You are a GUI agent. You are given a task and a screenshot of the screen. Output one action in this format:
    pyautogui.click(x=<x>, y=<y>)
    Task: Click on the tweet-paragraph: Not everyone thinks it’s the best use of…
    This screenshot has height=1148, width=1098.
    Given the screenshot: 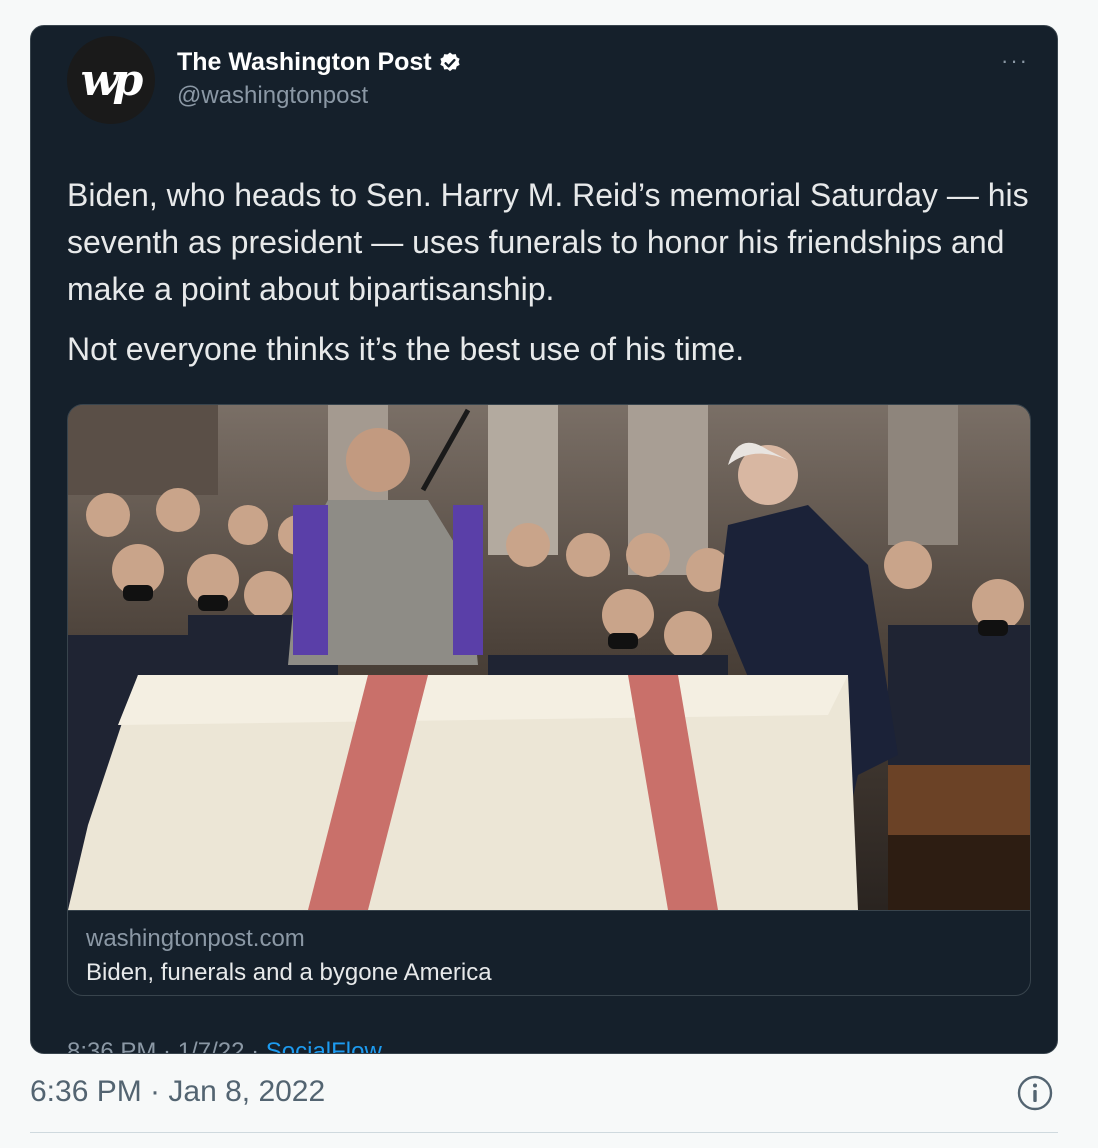 What is the action you would take?
    pyautogui.click(x=406, y=349)
    